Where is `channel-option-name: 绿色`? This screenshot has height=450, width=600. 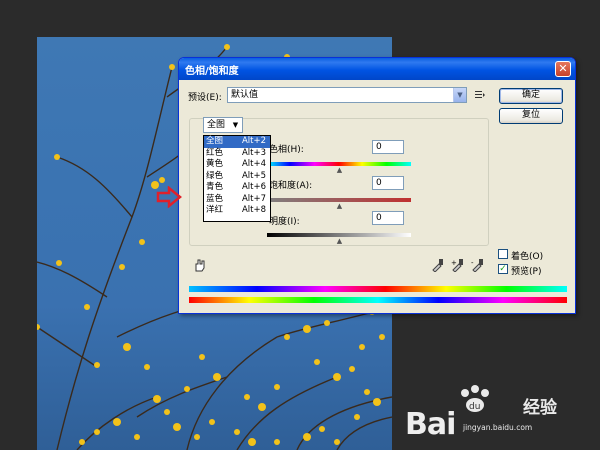 channel-option-name: 绿色 is located at coordinates (215, 175).